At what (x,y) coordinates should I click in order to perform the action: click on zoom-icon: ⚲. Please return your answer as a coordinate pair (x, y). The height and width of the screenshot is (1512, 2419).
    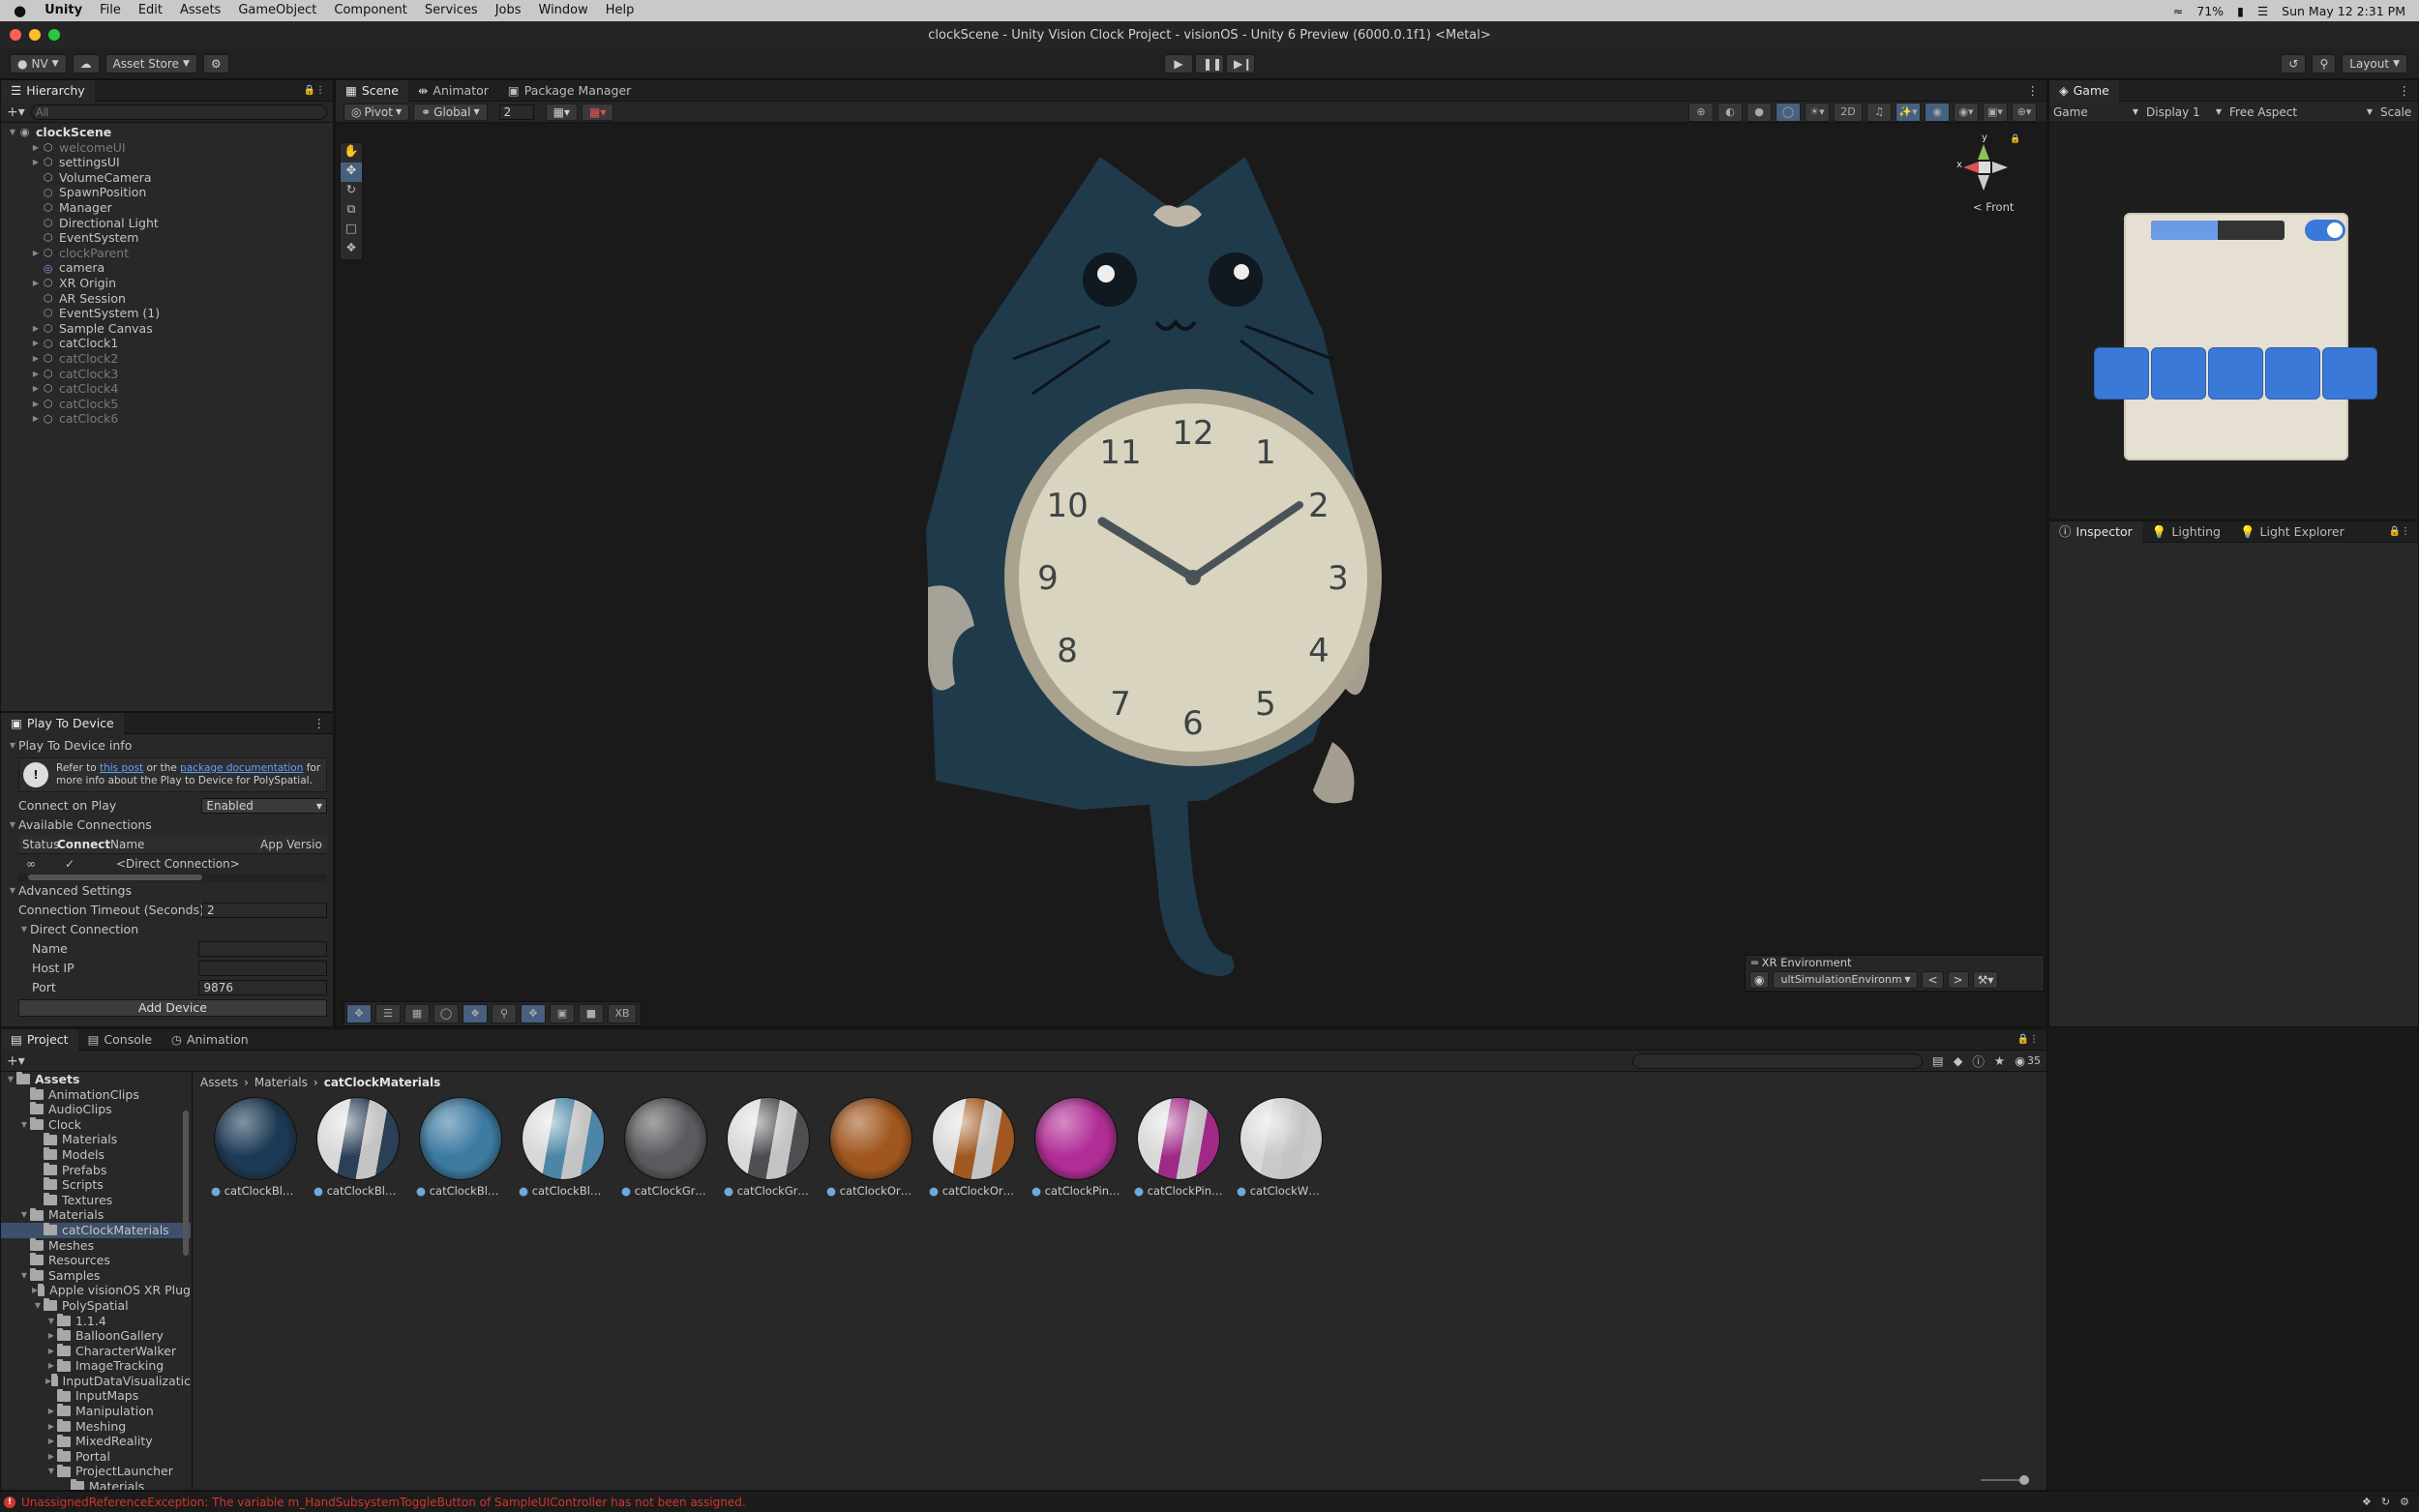
    Looking at the image, I should click on (504, 1013).